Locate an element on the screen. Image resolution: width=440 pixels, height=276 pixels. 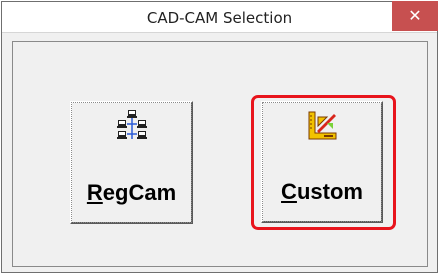
regcam-button-label: RegCam is located at coordinates (131, 192).